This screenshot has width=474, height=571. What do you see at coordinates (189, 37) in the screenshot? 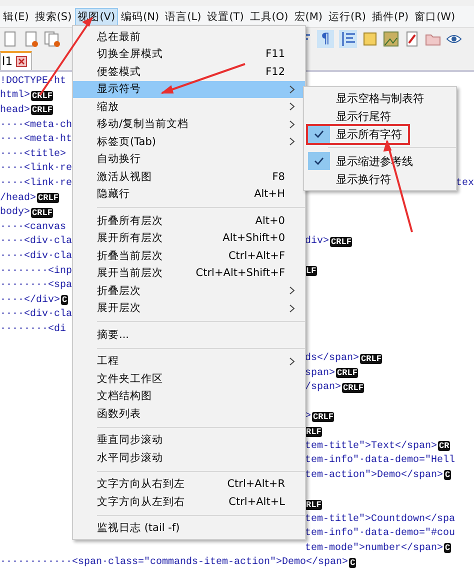
I see `menu-item: 总在最前` at bounding box center [189, 37].